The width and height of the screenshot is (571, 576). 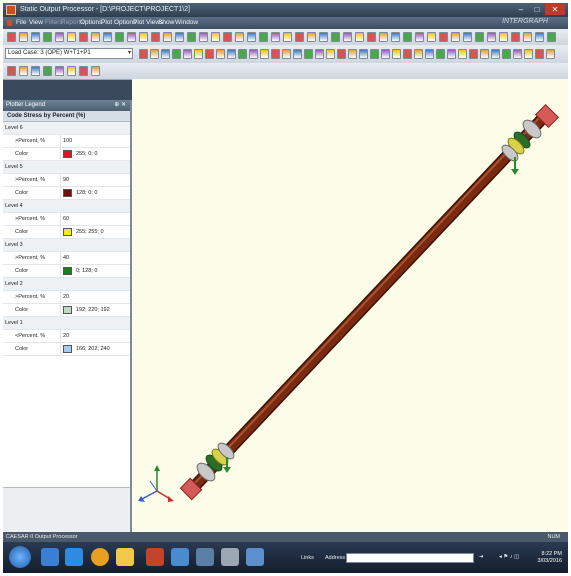 I want to click on chrome-icon, so click(x=100, y=557).